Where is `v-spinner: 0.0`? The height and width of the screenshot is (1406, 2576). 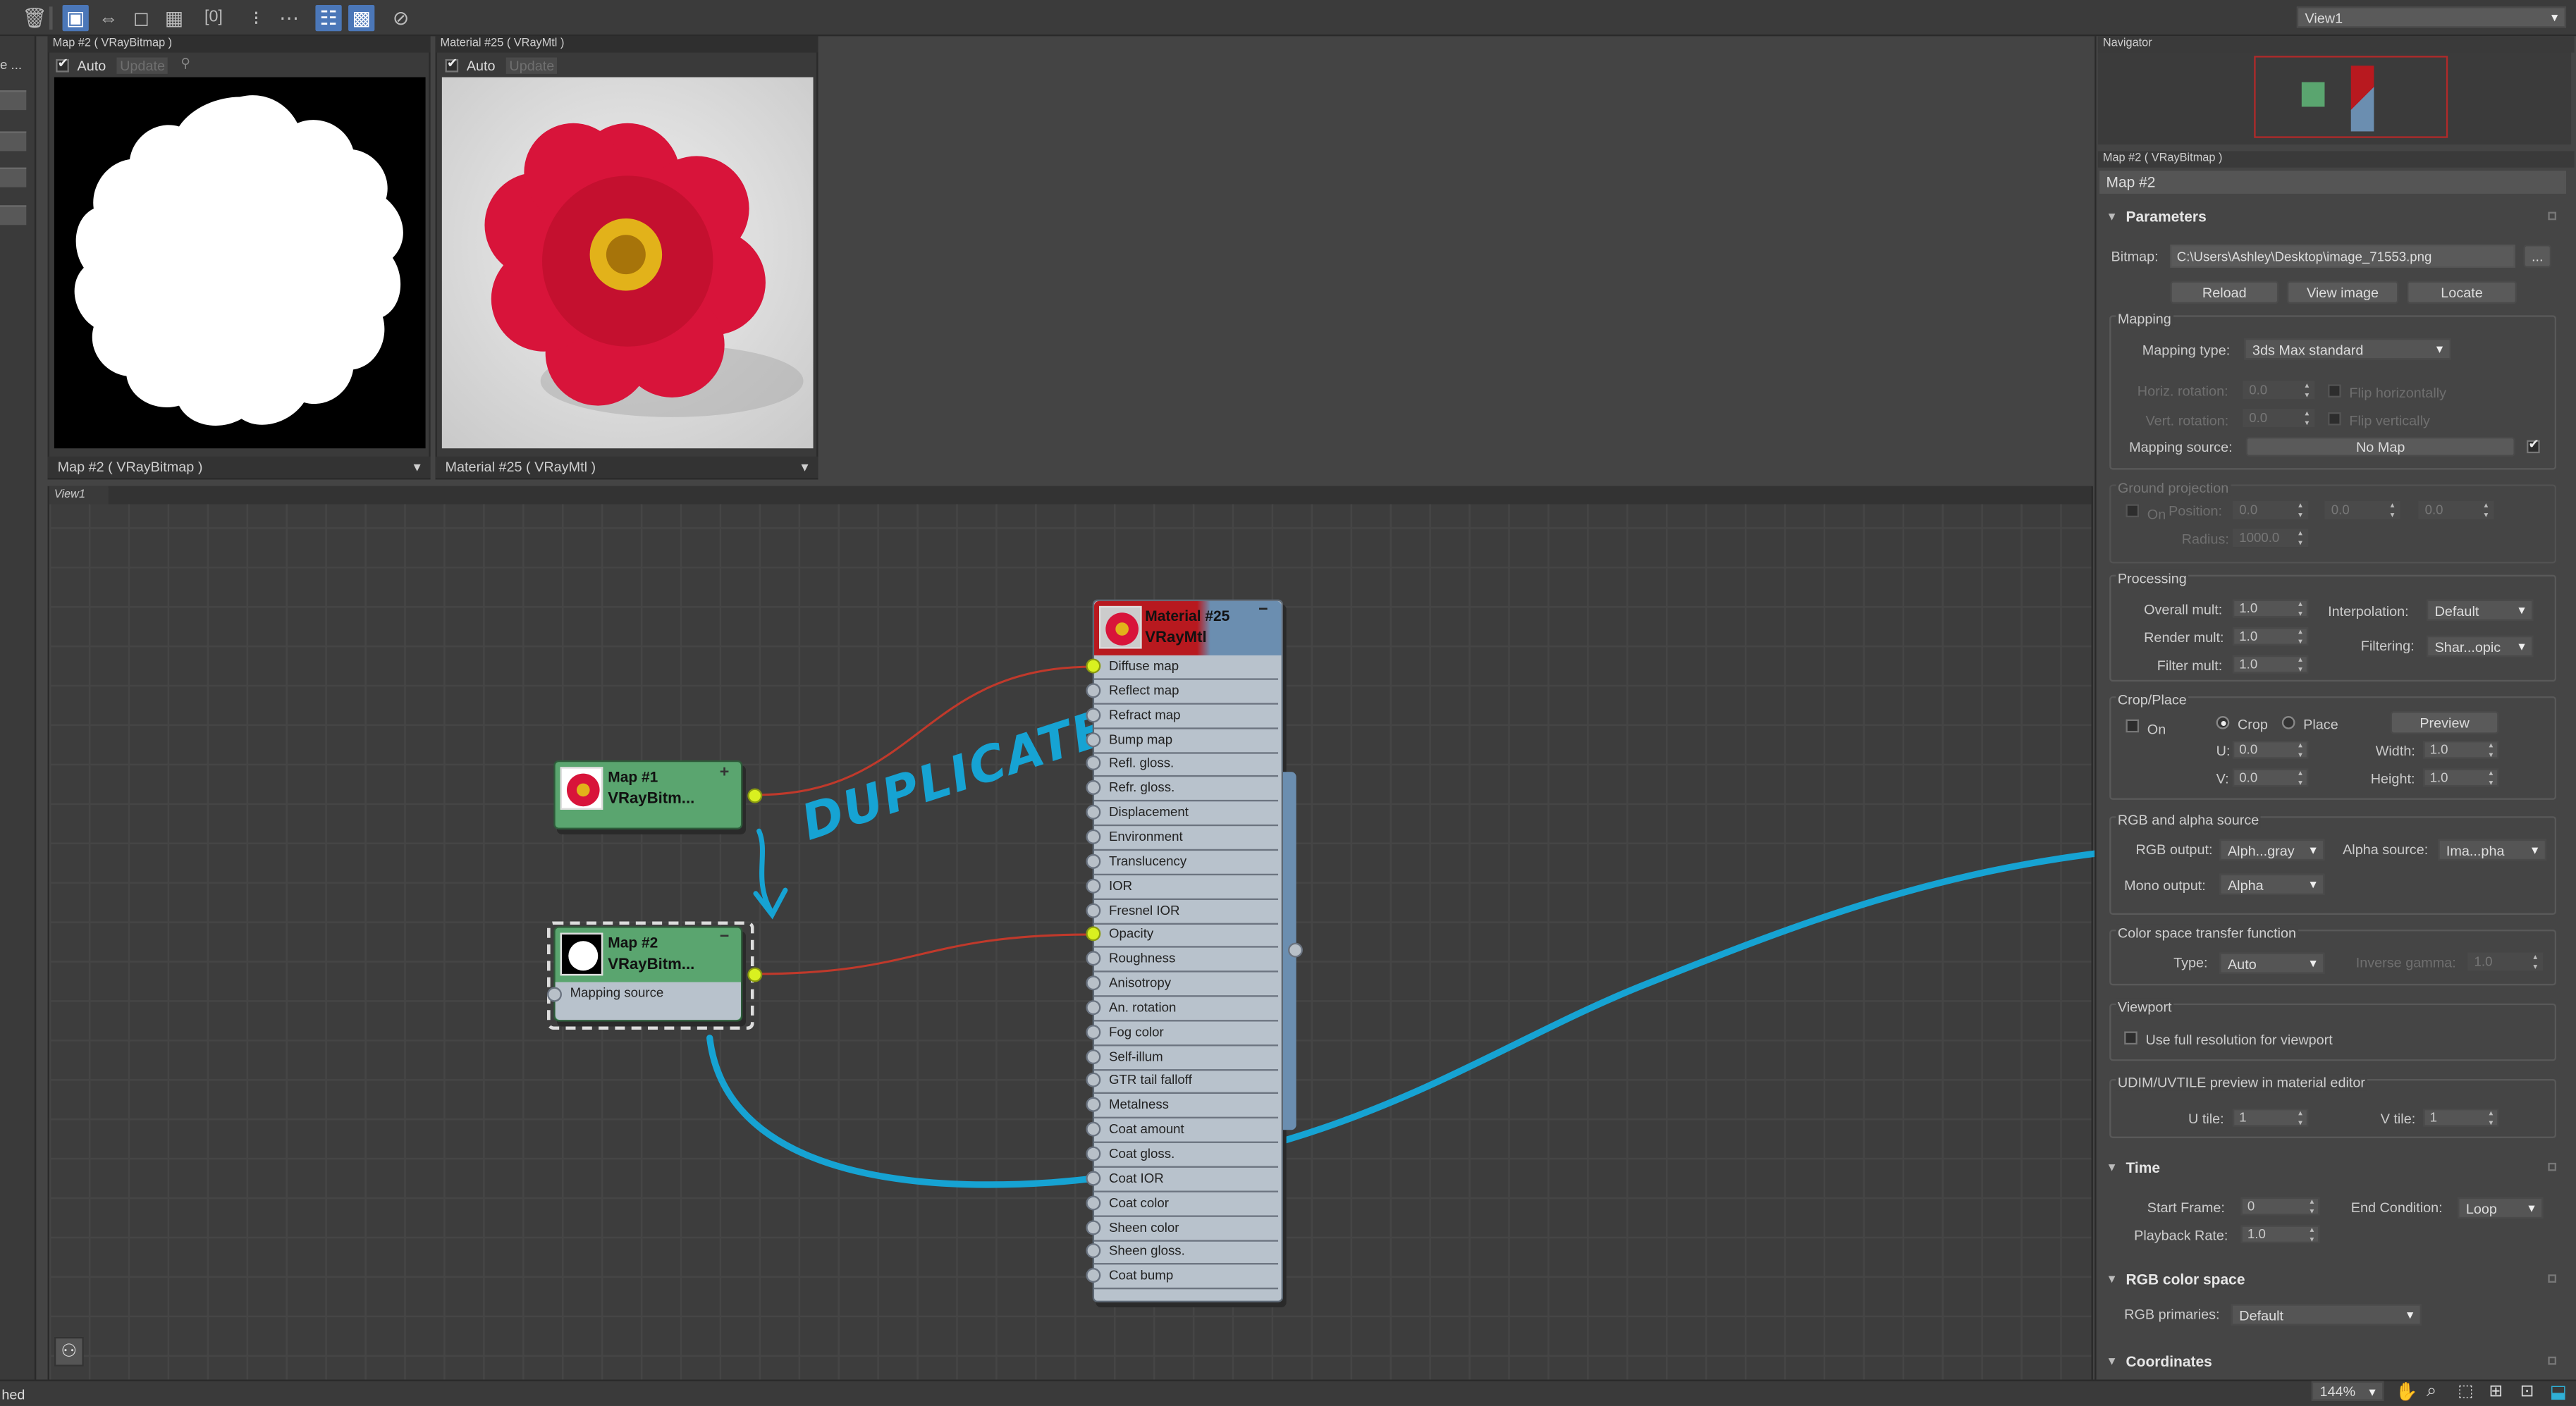 v-spinner: 0.0 is located at coordinates (2270, 778).